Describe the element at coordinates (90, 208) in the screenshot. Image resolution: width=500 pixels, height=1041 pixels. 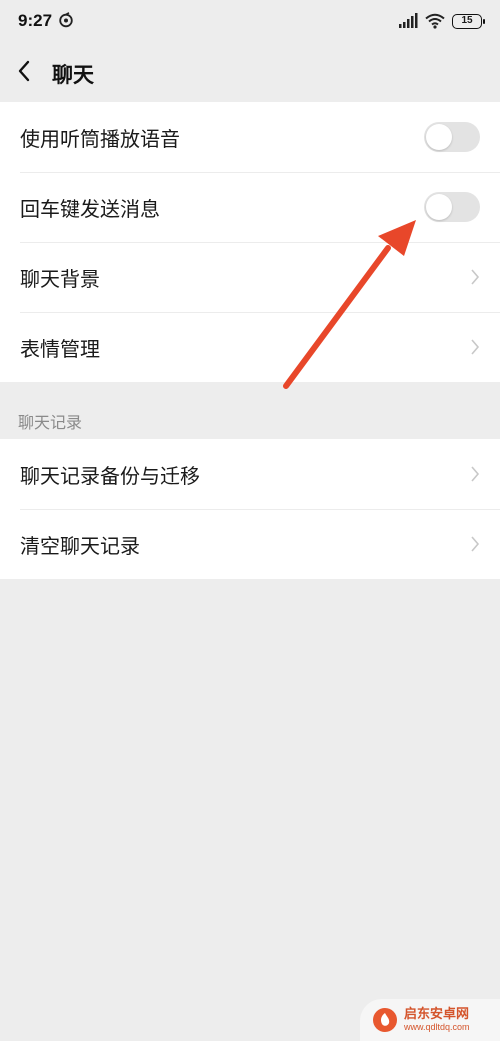
I see `setting-label: 回车键发送消息` at that location.